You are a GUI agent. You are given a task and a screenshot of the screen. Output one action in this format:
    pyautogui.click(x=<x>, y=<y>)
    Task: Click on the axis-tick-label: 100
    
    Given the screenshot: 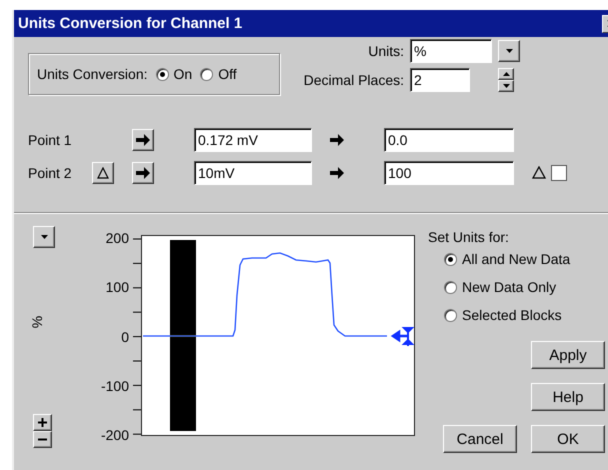 What is the action you would take?
    pyautogui.click(x=117, y=287)
    